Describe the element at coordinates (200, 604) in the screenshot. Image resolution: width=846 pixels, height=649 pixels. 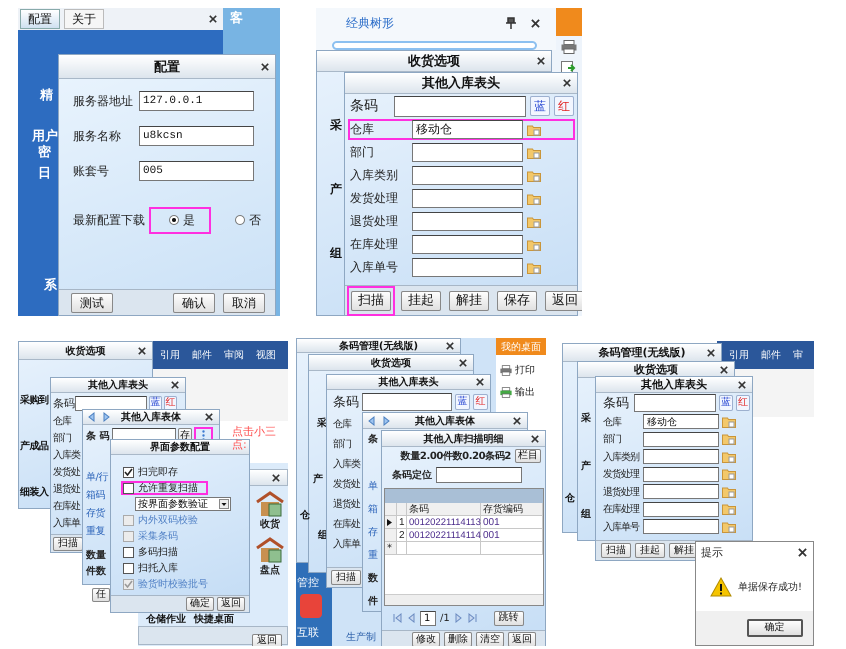
I see `dialog-button: 确定` at that location.